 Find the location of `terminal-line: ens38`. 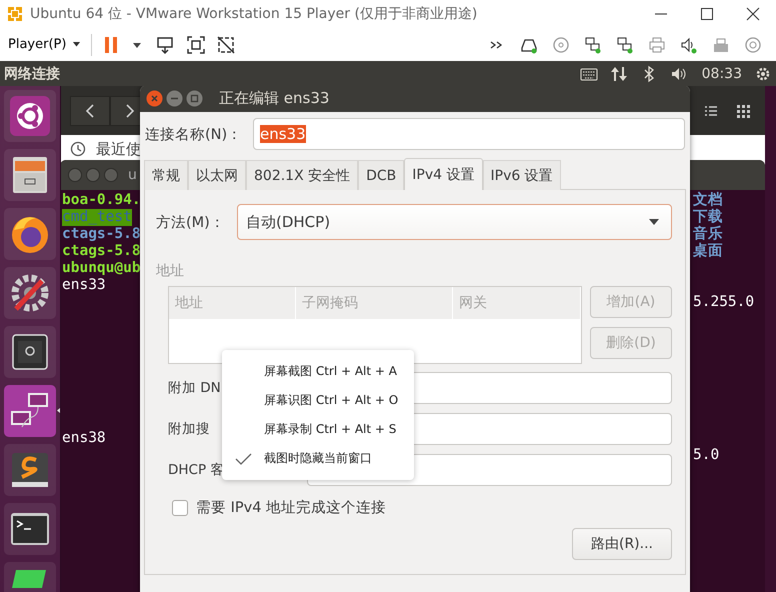

terminal-line: ens38 is located at coordinates (84, 438).